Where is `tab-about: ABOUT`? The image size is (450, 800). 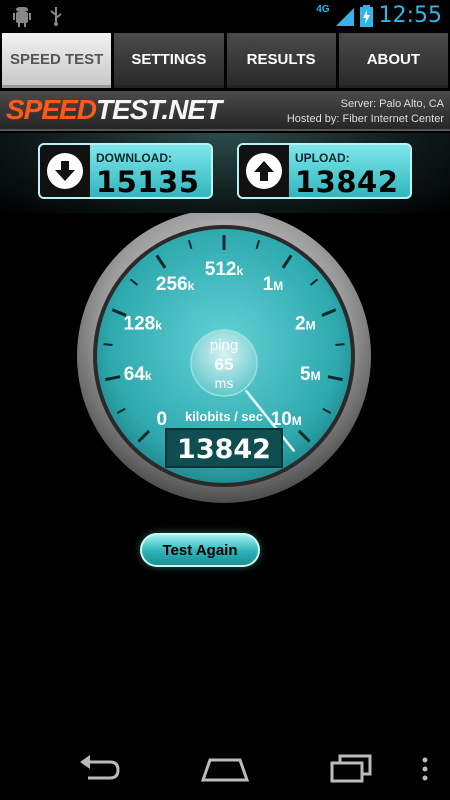 tab-about: ABOUT is located at coordinates (393, 60).